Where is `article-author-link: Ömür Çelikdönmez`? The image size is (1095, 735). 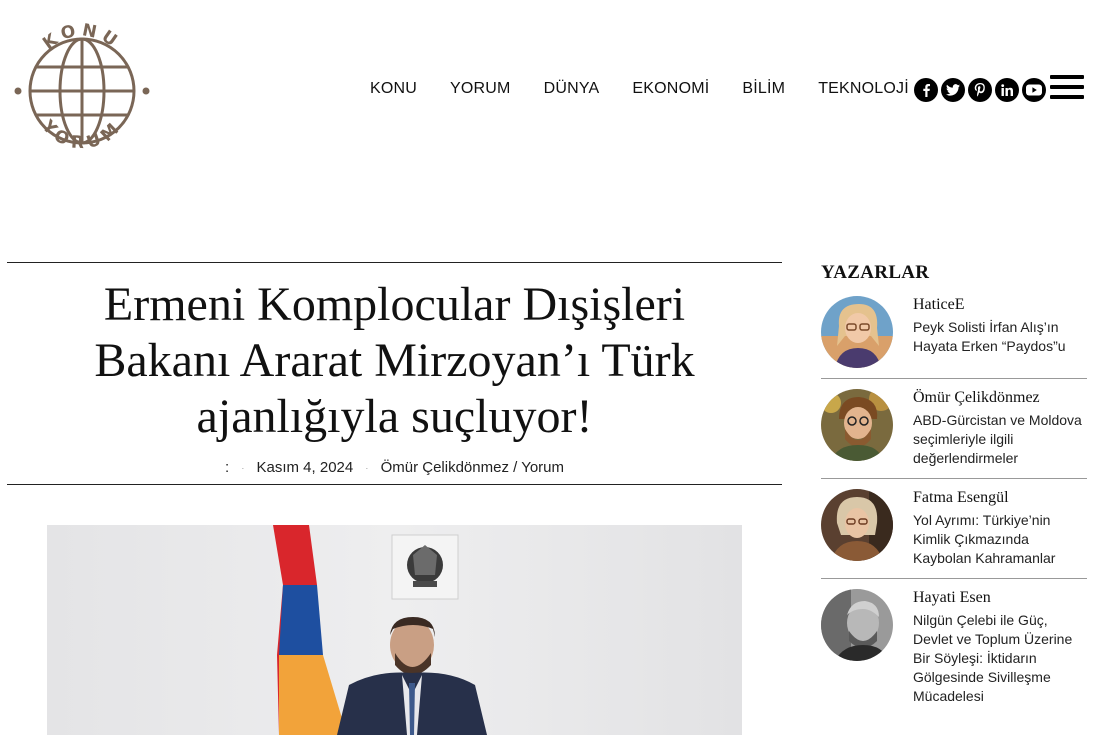
article-author-link: Ömür Çelikdönmez is located at coordinates (445, 467).